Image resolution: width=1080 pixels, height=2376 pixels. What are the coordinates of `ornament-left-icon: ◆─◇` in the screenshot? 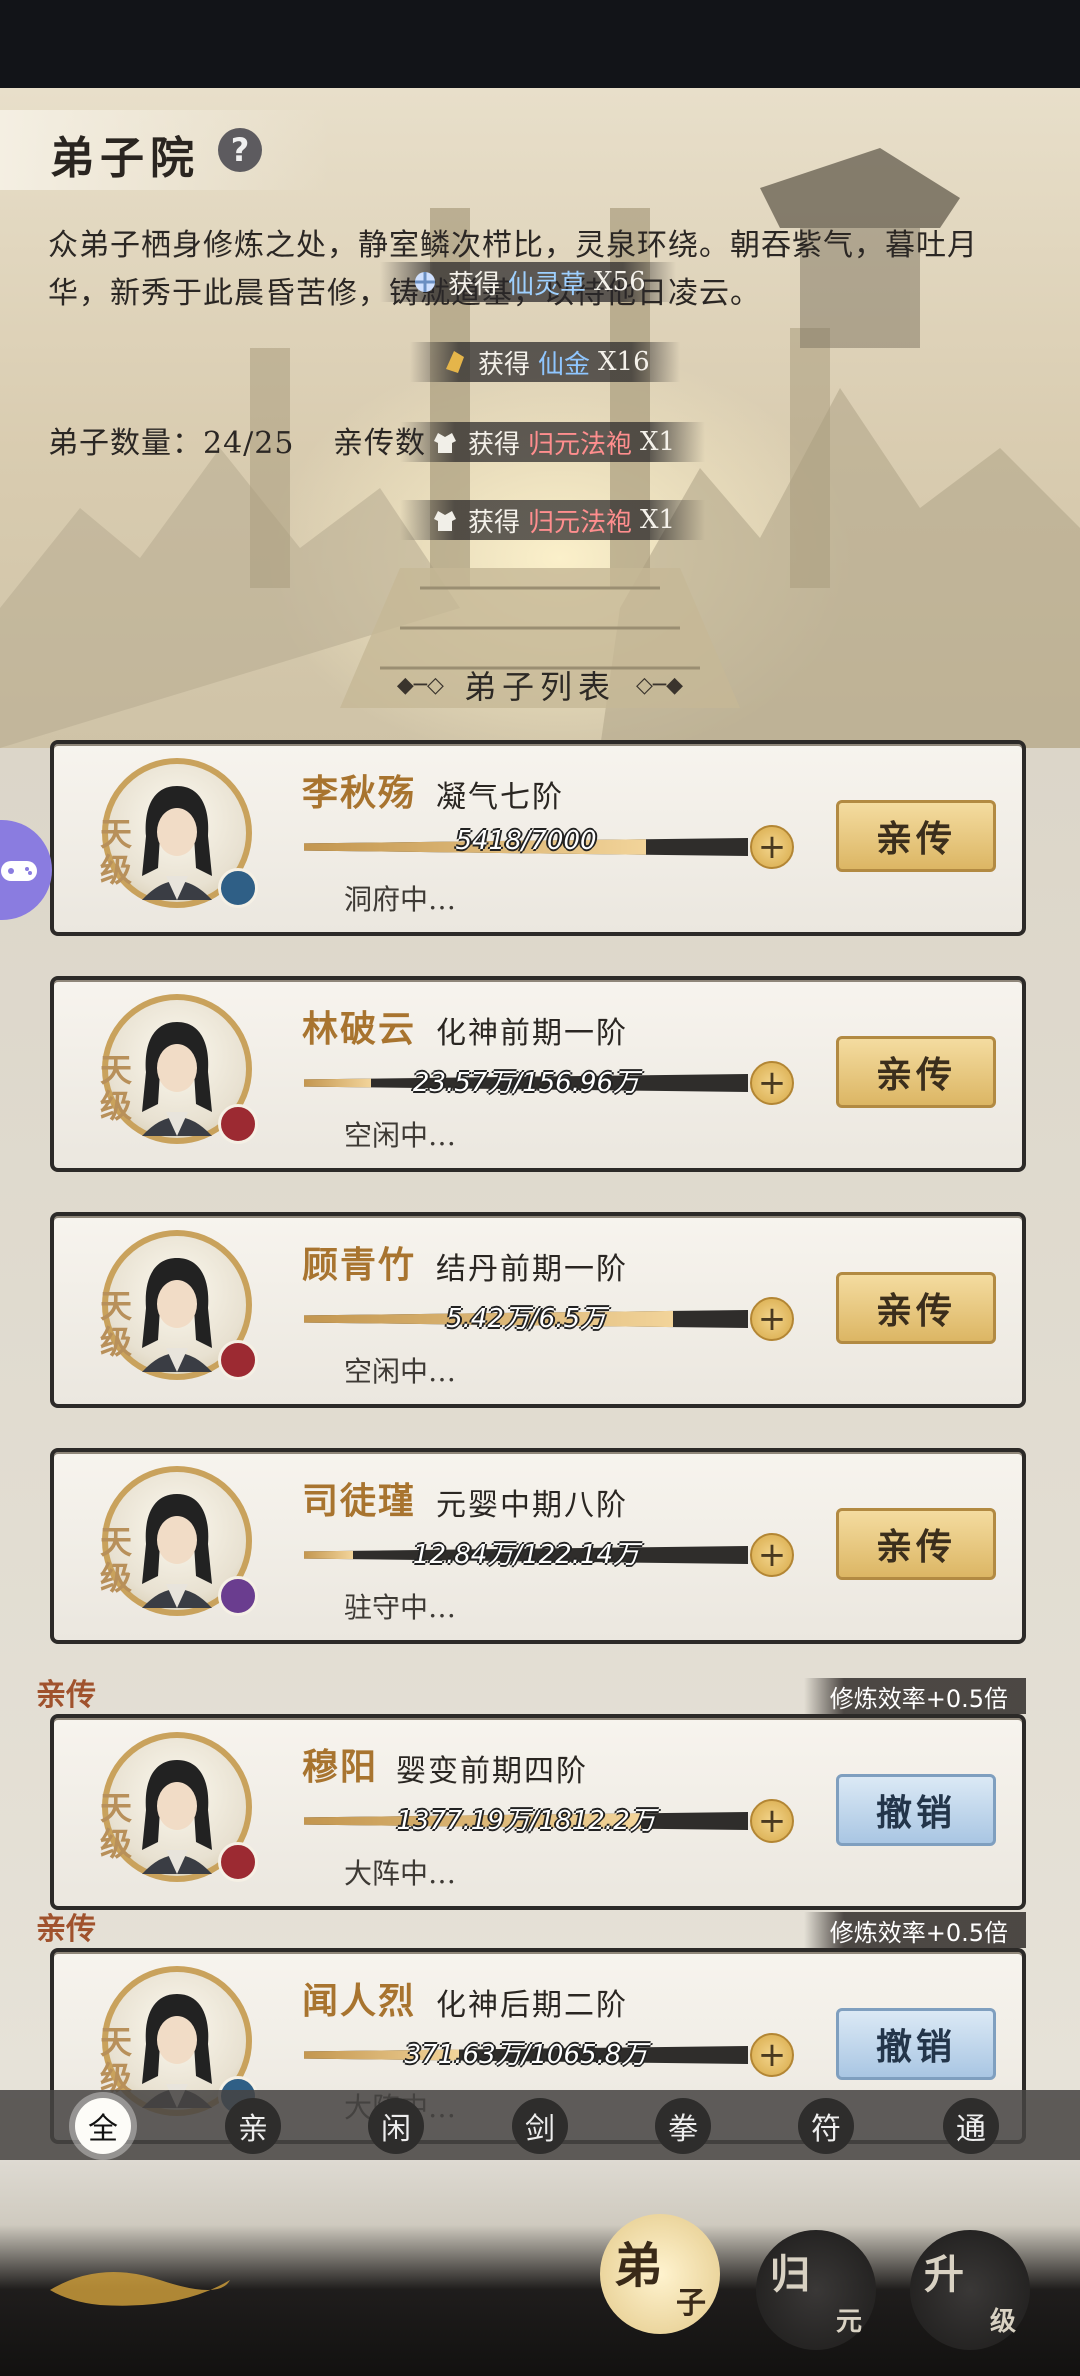 It's located at (420, 685).